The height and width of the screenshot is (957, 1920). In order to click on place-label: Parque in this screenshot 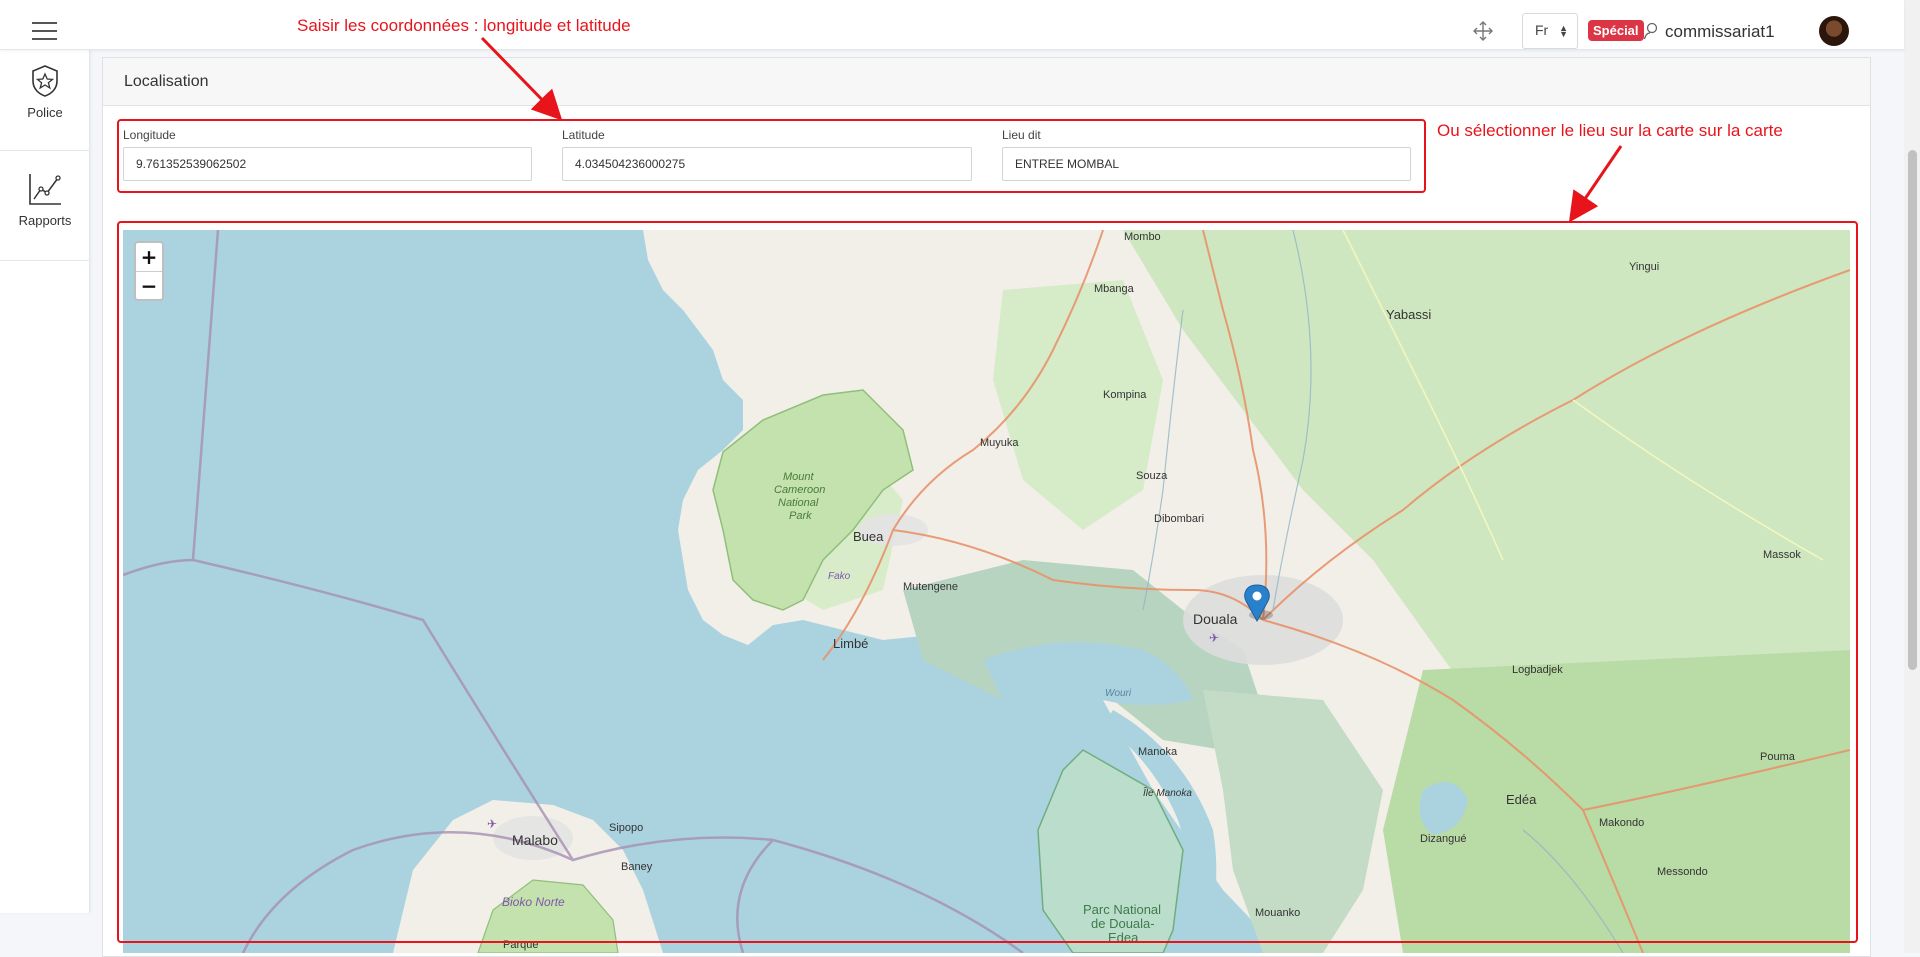, I will do `click(520, 945)`.